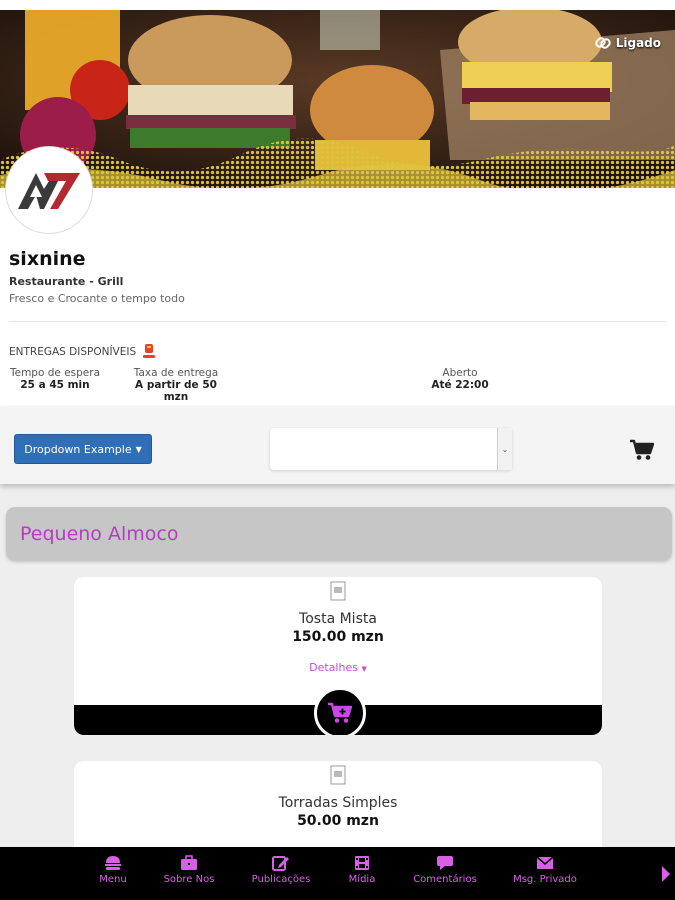 The width and height of the screenshot is (675, 900). Describe the element at coordinates (176, 391) in the screenshot. I see `delivery-fee-value: A partir de 50 mzn` at that location.